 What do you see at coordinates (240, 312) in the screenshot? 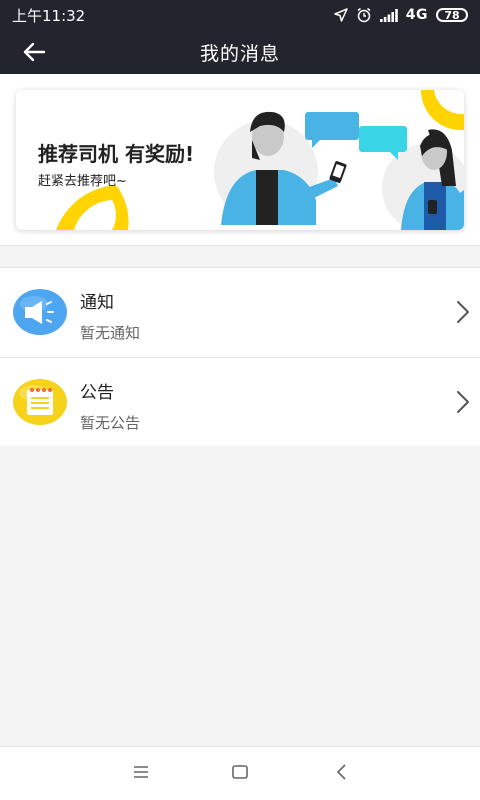
I see `list-item-notification: 通知 暂无通知` at bounding box center [240, 312].